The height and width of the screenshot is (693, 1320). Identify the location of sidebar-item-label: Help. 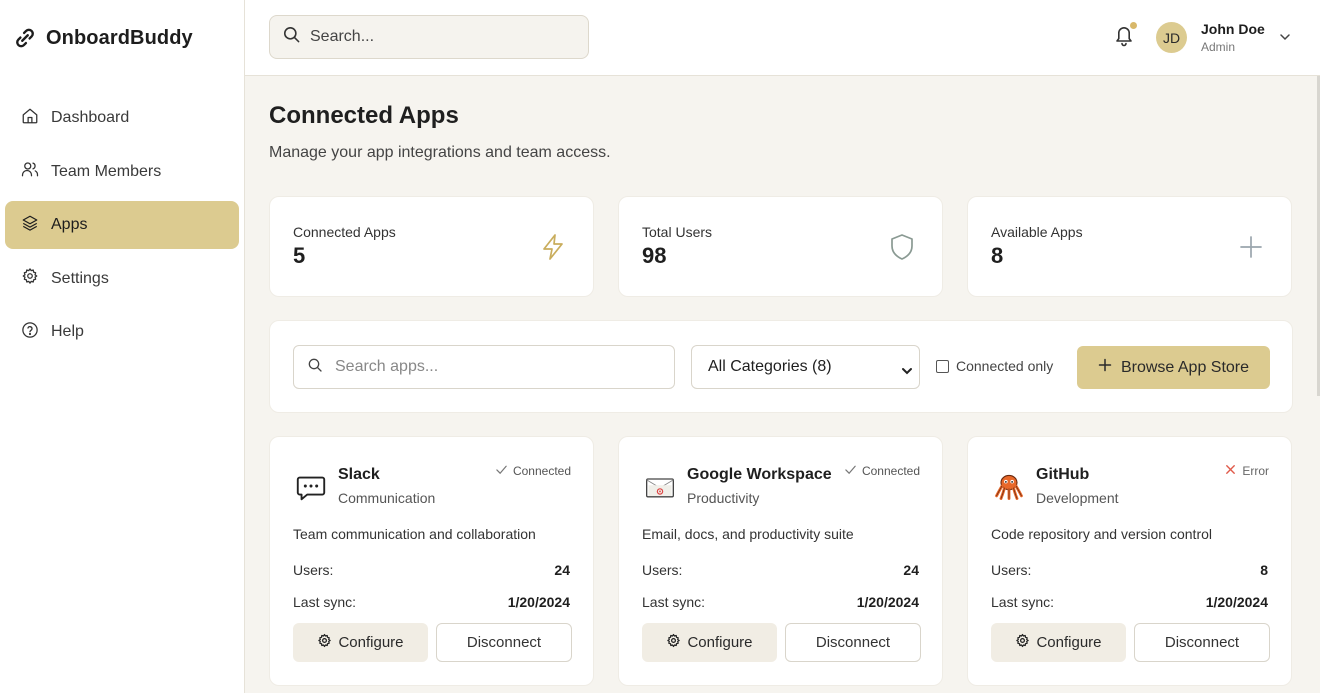
(67, 331).